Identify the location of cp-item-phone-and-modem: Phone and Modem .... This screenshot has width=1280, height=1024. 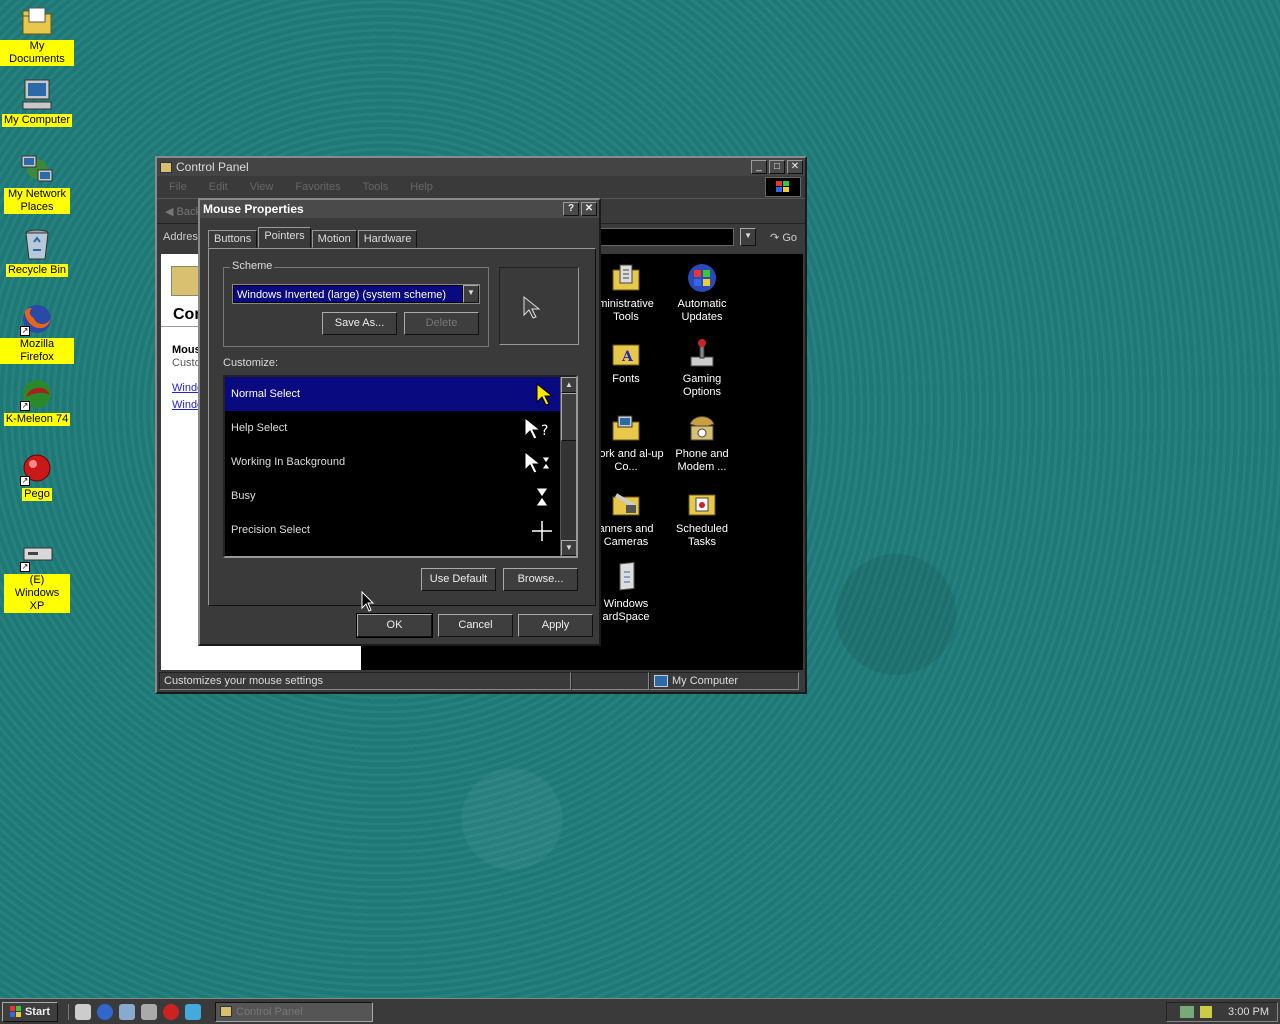
(702, 443).